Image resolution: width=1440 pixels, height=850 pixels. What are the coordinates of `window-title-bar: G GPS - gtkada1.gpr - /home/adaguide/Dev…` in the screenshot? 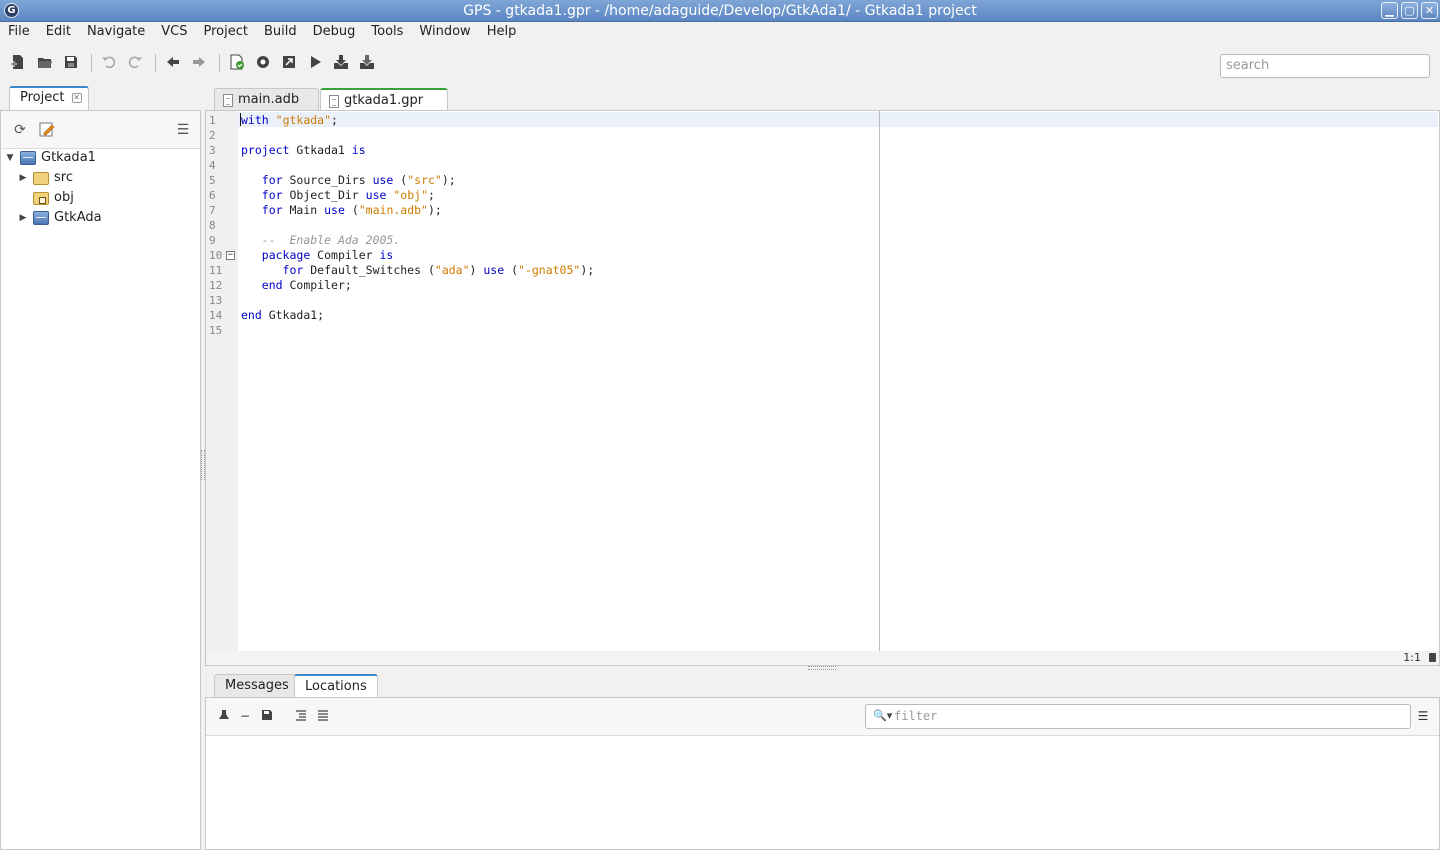 It's located at (720, 11).